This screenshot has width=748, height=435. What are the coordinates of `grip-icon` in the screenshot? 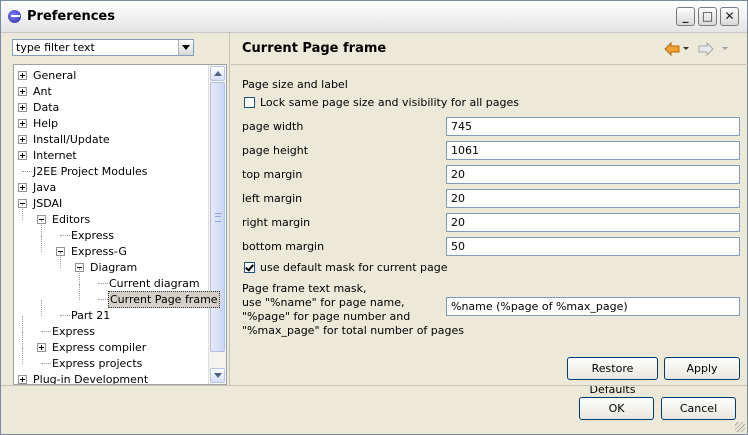 It's located at (218, 217).